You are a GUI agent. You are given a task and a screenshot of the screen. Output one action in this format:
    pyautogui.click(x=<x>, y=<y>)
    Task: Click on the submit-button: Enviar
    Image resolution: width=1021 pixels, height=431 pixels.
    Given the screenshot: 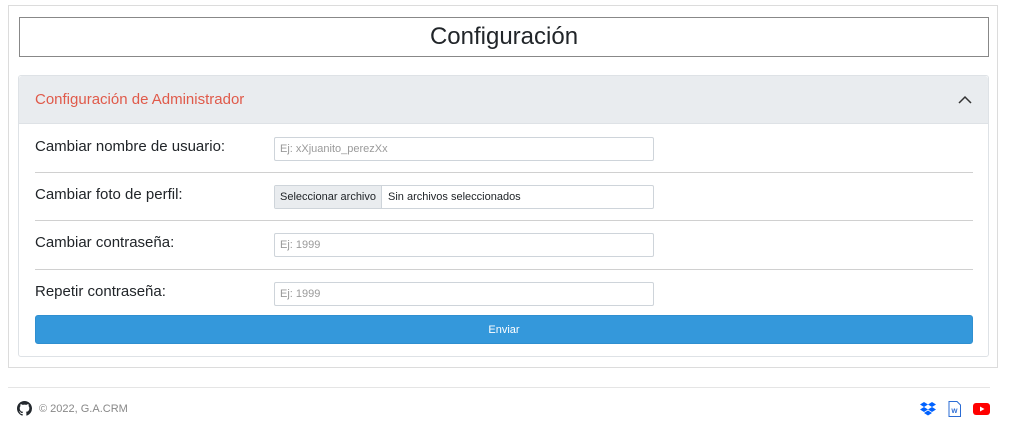 What is the action you would take?
    pyautogui.click(x=504, y=329)
    